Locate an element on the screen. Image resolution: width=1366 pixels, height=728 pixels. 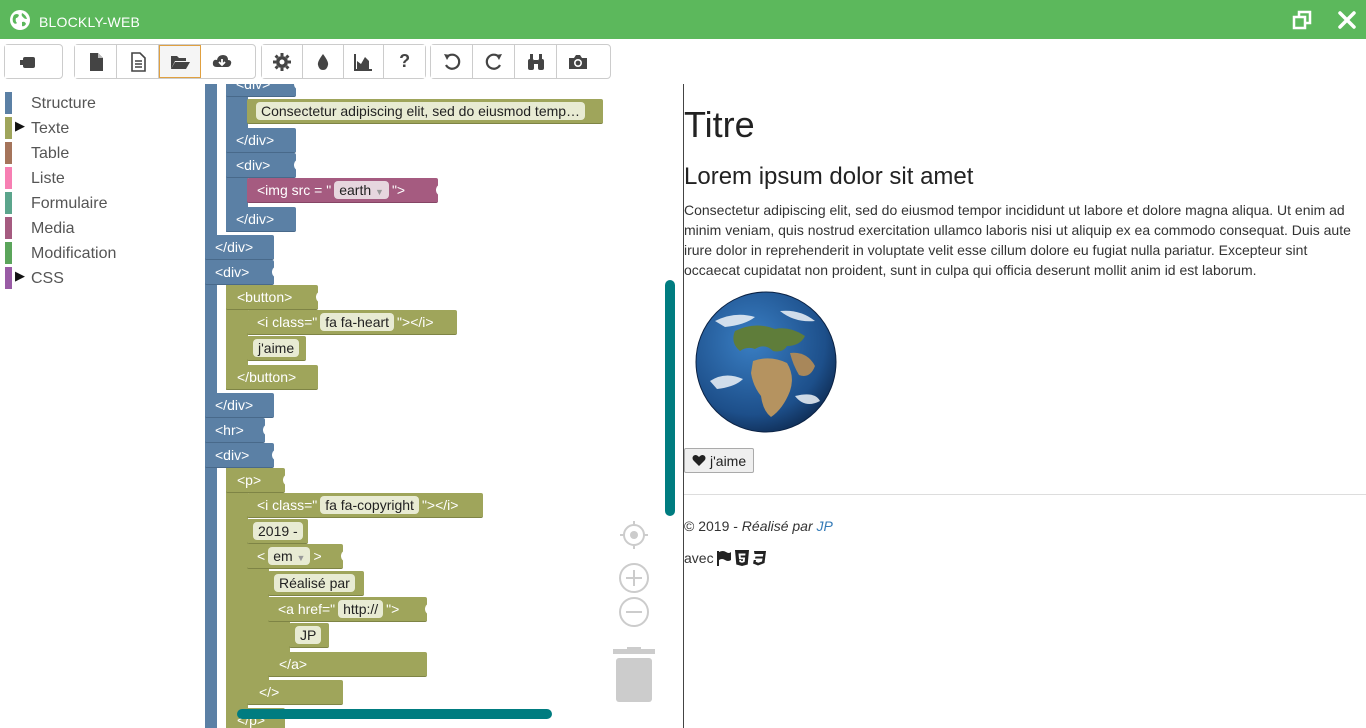
css3-icon is located at coordinates (759, 558).